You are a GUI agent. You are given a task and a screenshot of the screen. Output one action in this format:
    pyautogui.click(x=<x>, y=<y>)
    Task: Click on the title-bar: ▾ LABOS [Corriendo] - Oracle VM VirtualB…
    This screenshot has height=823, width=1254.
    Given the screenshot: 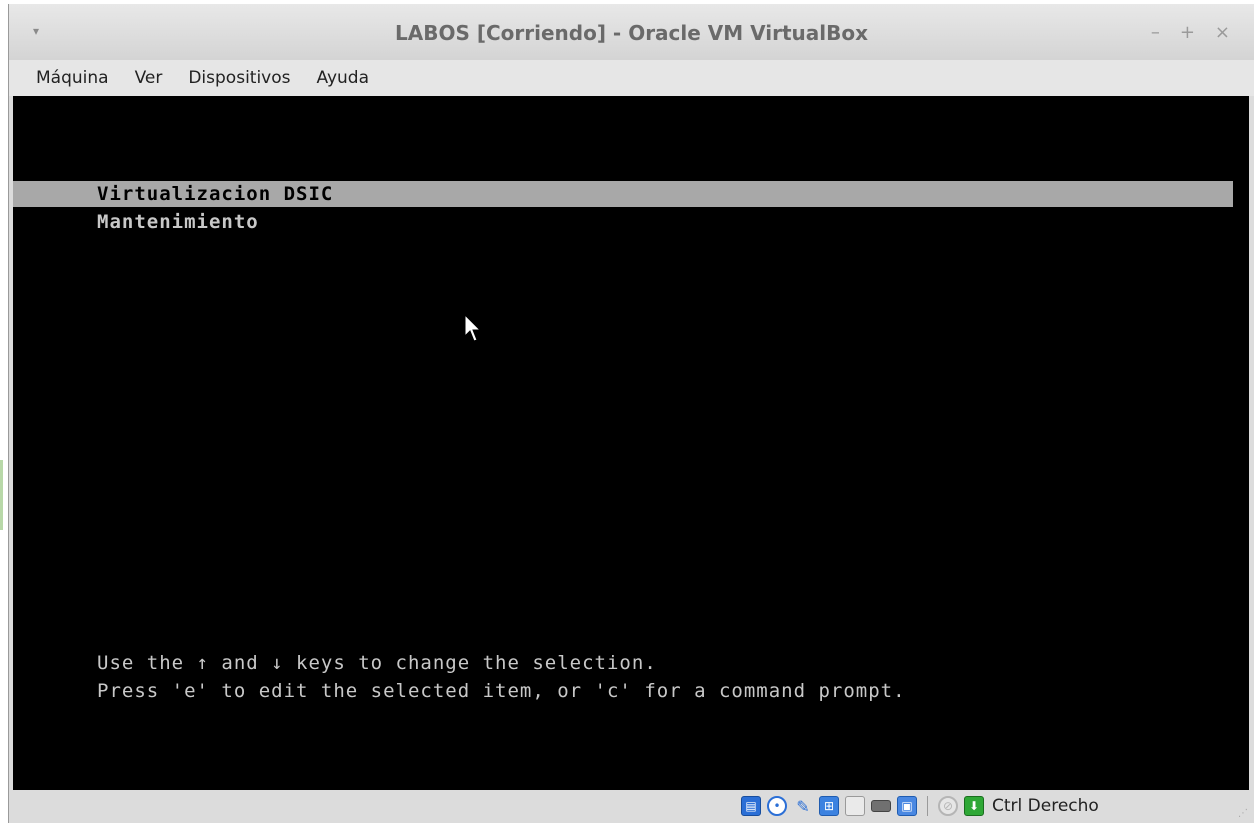 What is the action you would take?
    pyautogui.click(x=631, y=32)
    